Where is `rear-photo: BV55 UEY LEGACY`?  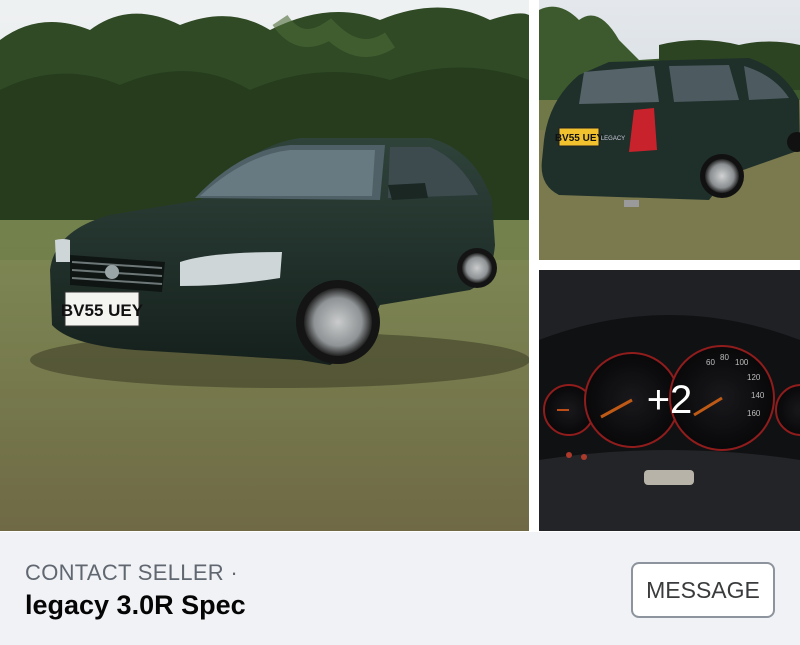 rear-photo: BV55 UEY LEGACY is located at coordinates (669, 130).